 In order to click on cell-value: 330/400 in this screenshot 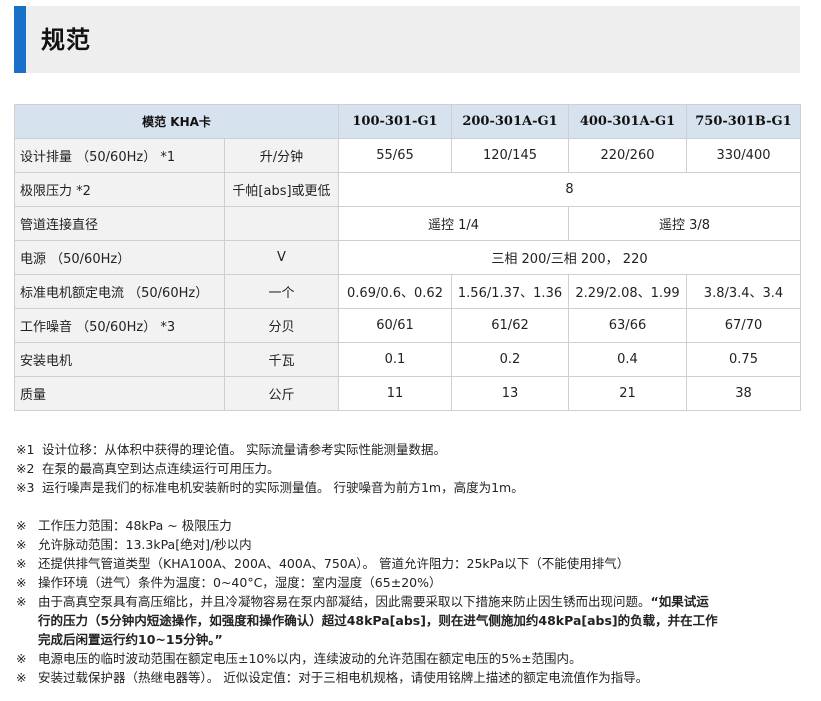, I will do `click(743, 155)`.